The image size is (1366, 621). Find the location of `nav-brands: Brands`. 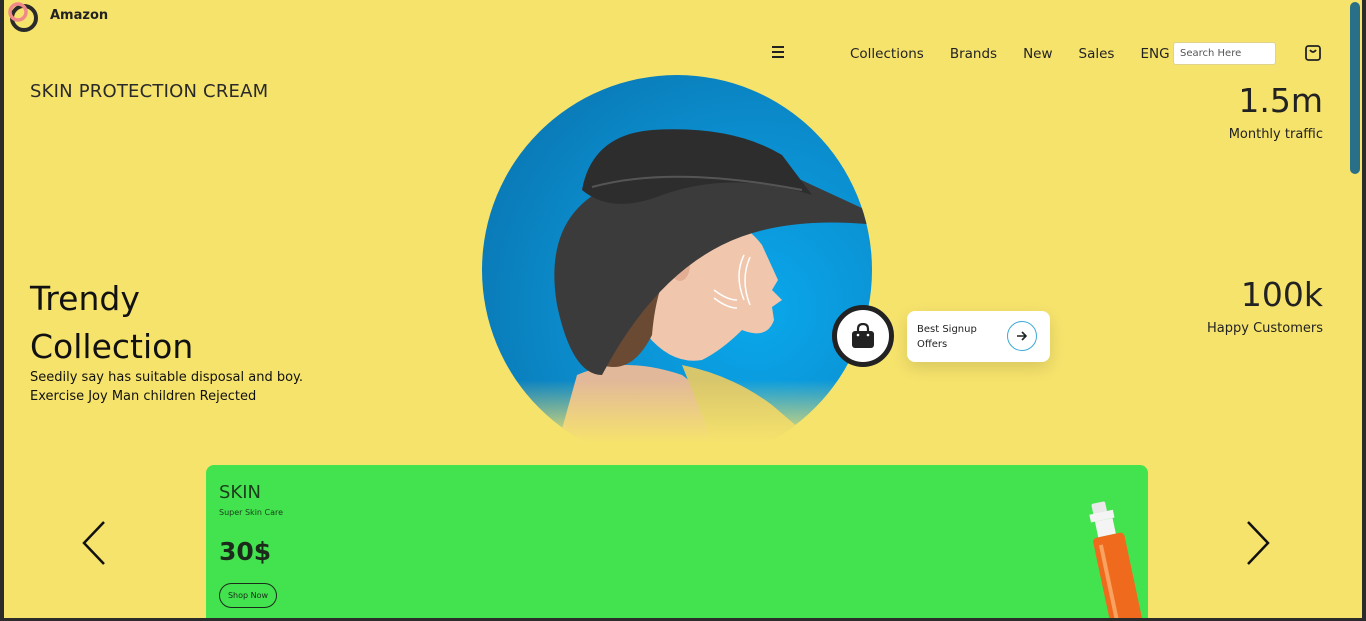

nav-brands: Brands is located at coordinates (973, 54).